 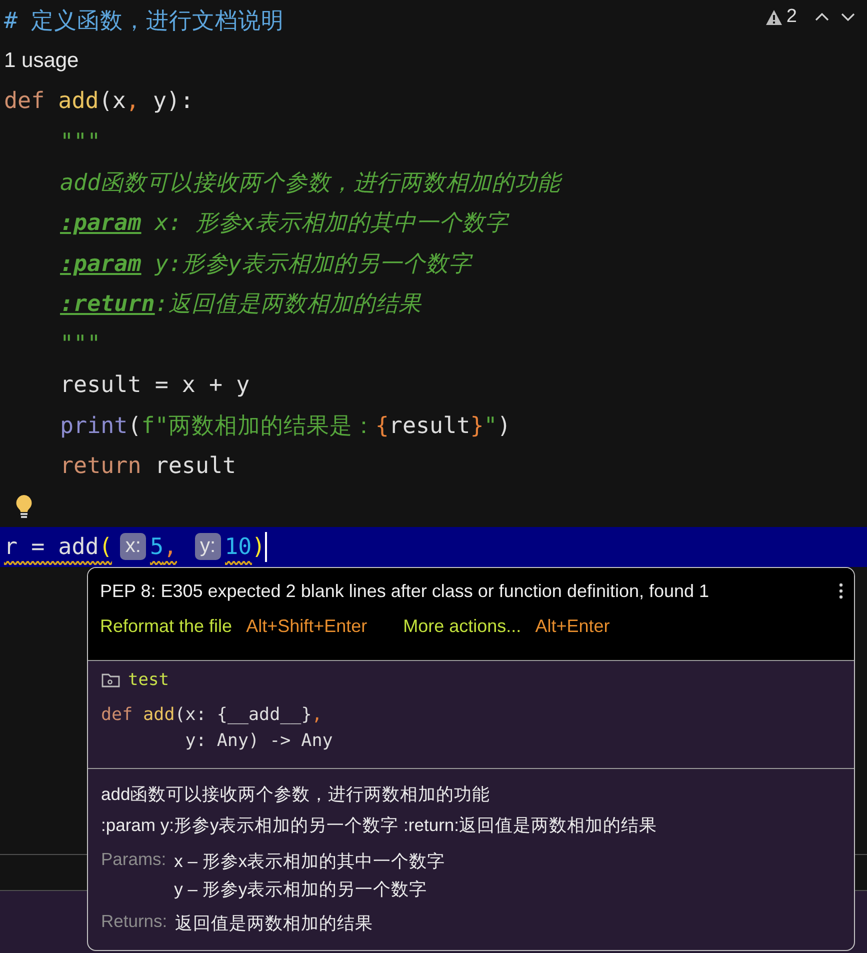 I want to click on module-name: test, so click(x=148, y=680).